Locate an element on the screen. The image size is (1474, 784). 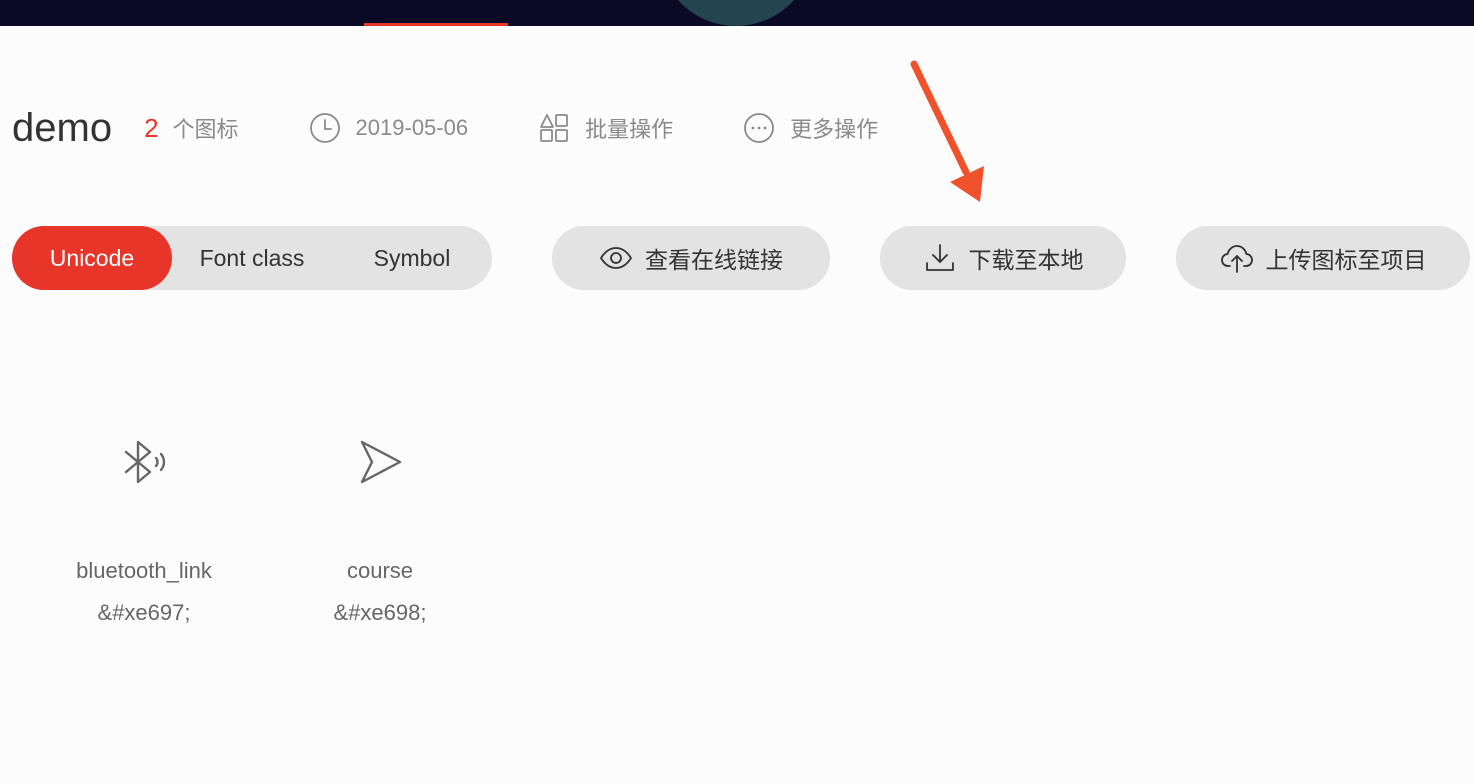
batch-operation-button: 批量操作 is located at coordinates (605, 128).